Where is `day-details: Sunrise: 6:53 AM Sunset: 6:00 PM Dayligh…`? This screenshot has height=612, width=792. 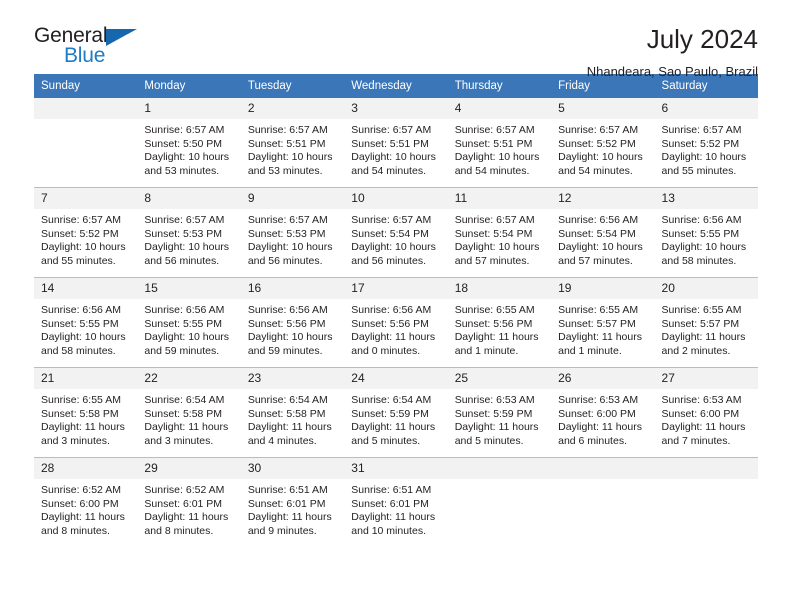 day-details: Sunrise: 6:53 AM Sunset: 6:00 PM Dayligh… is located at coordinates (602, 418).